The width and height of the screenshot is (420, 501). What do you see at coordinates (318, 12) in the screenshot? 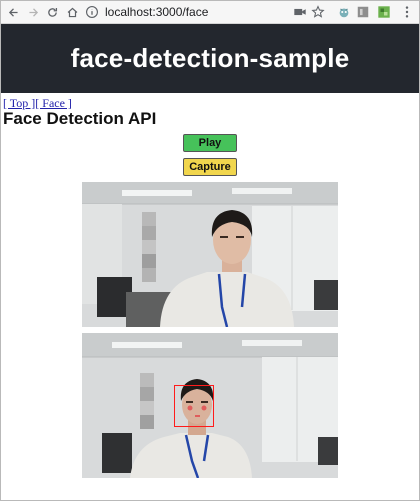
I see `star-icon` at bounding box center [318, 12].